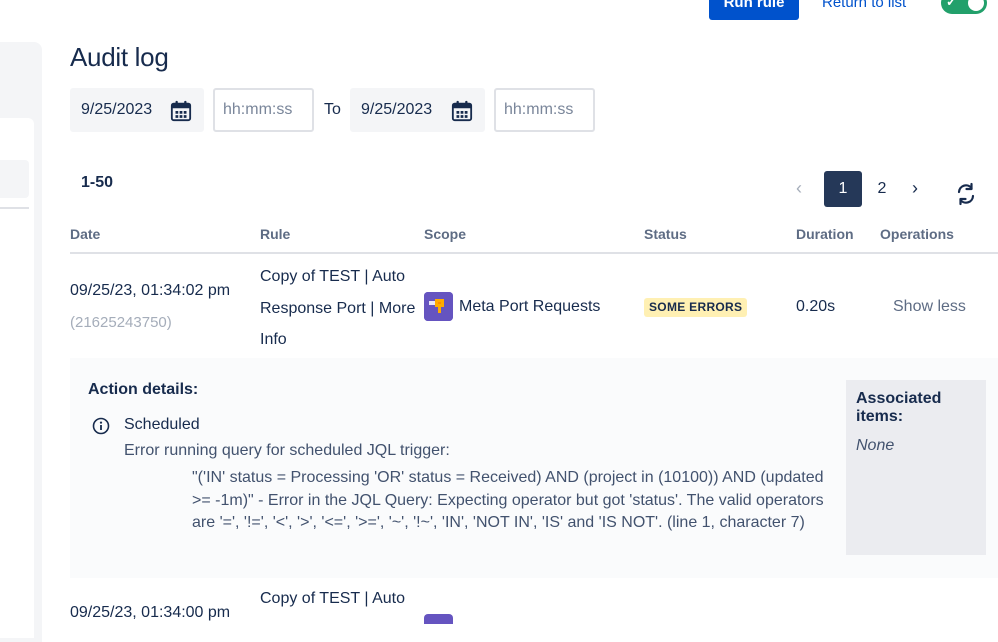 This screenshot has height=642, width=998. What do you see at coordinates (397, 109) in the screenshot?
I see `to-date-value: 9/25/2023` at bounding box center [397, 109].